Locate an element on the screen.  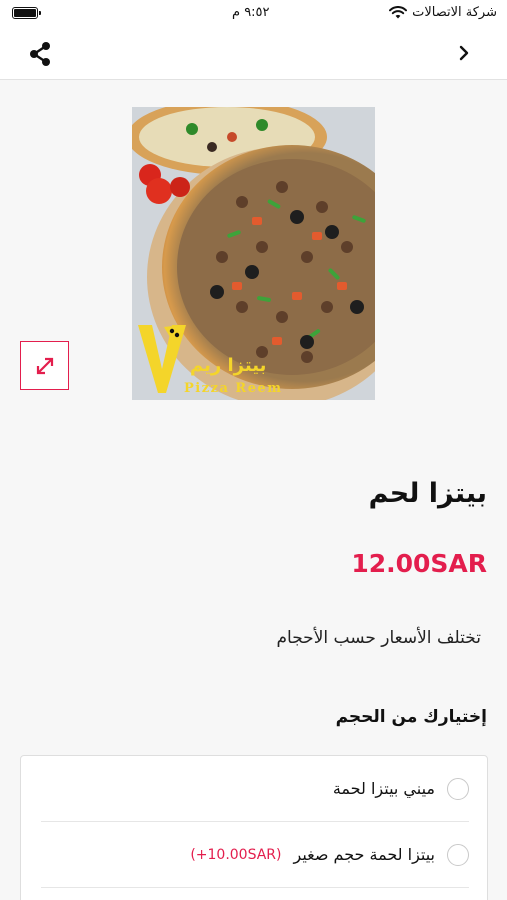
size-option-small: بيتزا لحمة حجم صغير (+10.00SAR) is located at coordinates (255, 855).